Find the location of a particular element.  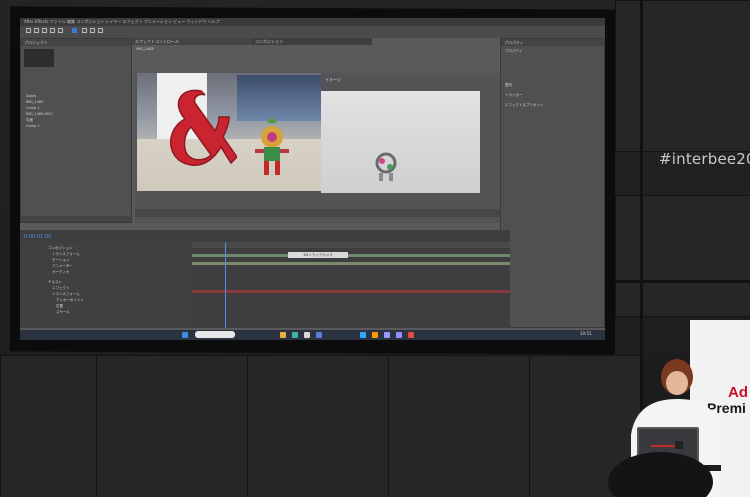

source-footage-frame is located at coordinates (229, 132).